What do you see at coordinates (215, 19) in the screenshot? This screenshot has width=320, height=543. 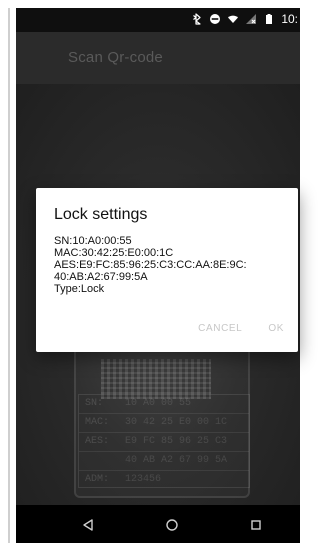 I see `do-not-disturb-icon` at bounding box center [215, 19].